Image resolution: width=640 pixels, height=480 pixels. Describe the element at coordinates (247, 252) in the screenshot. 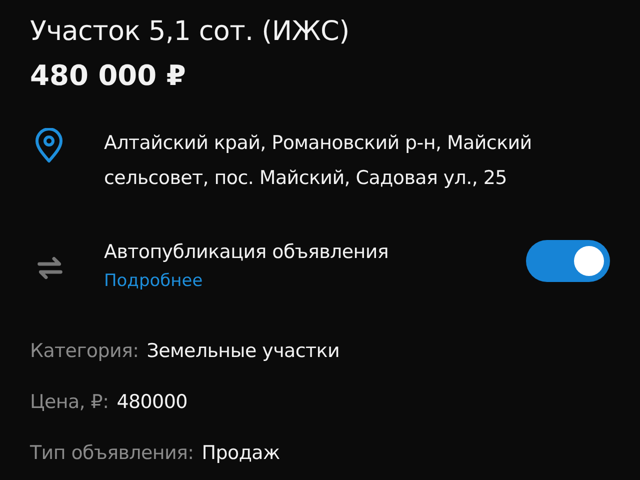

I see `autopublish-label: Автопубликация объявления` at that location.